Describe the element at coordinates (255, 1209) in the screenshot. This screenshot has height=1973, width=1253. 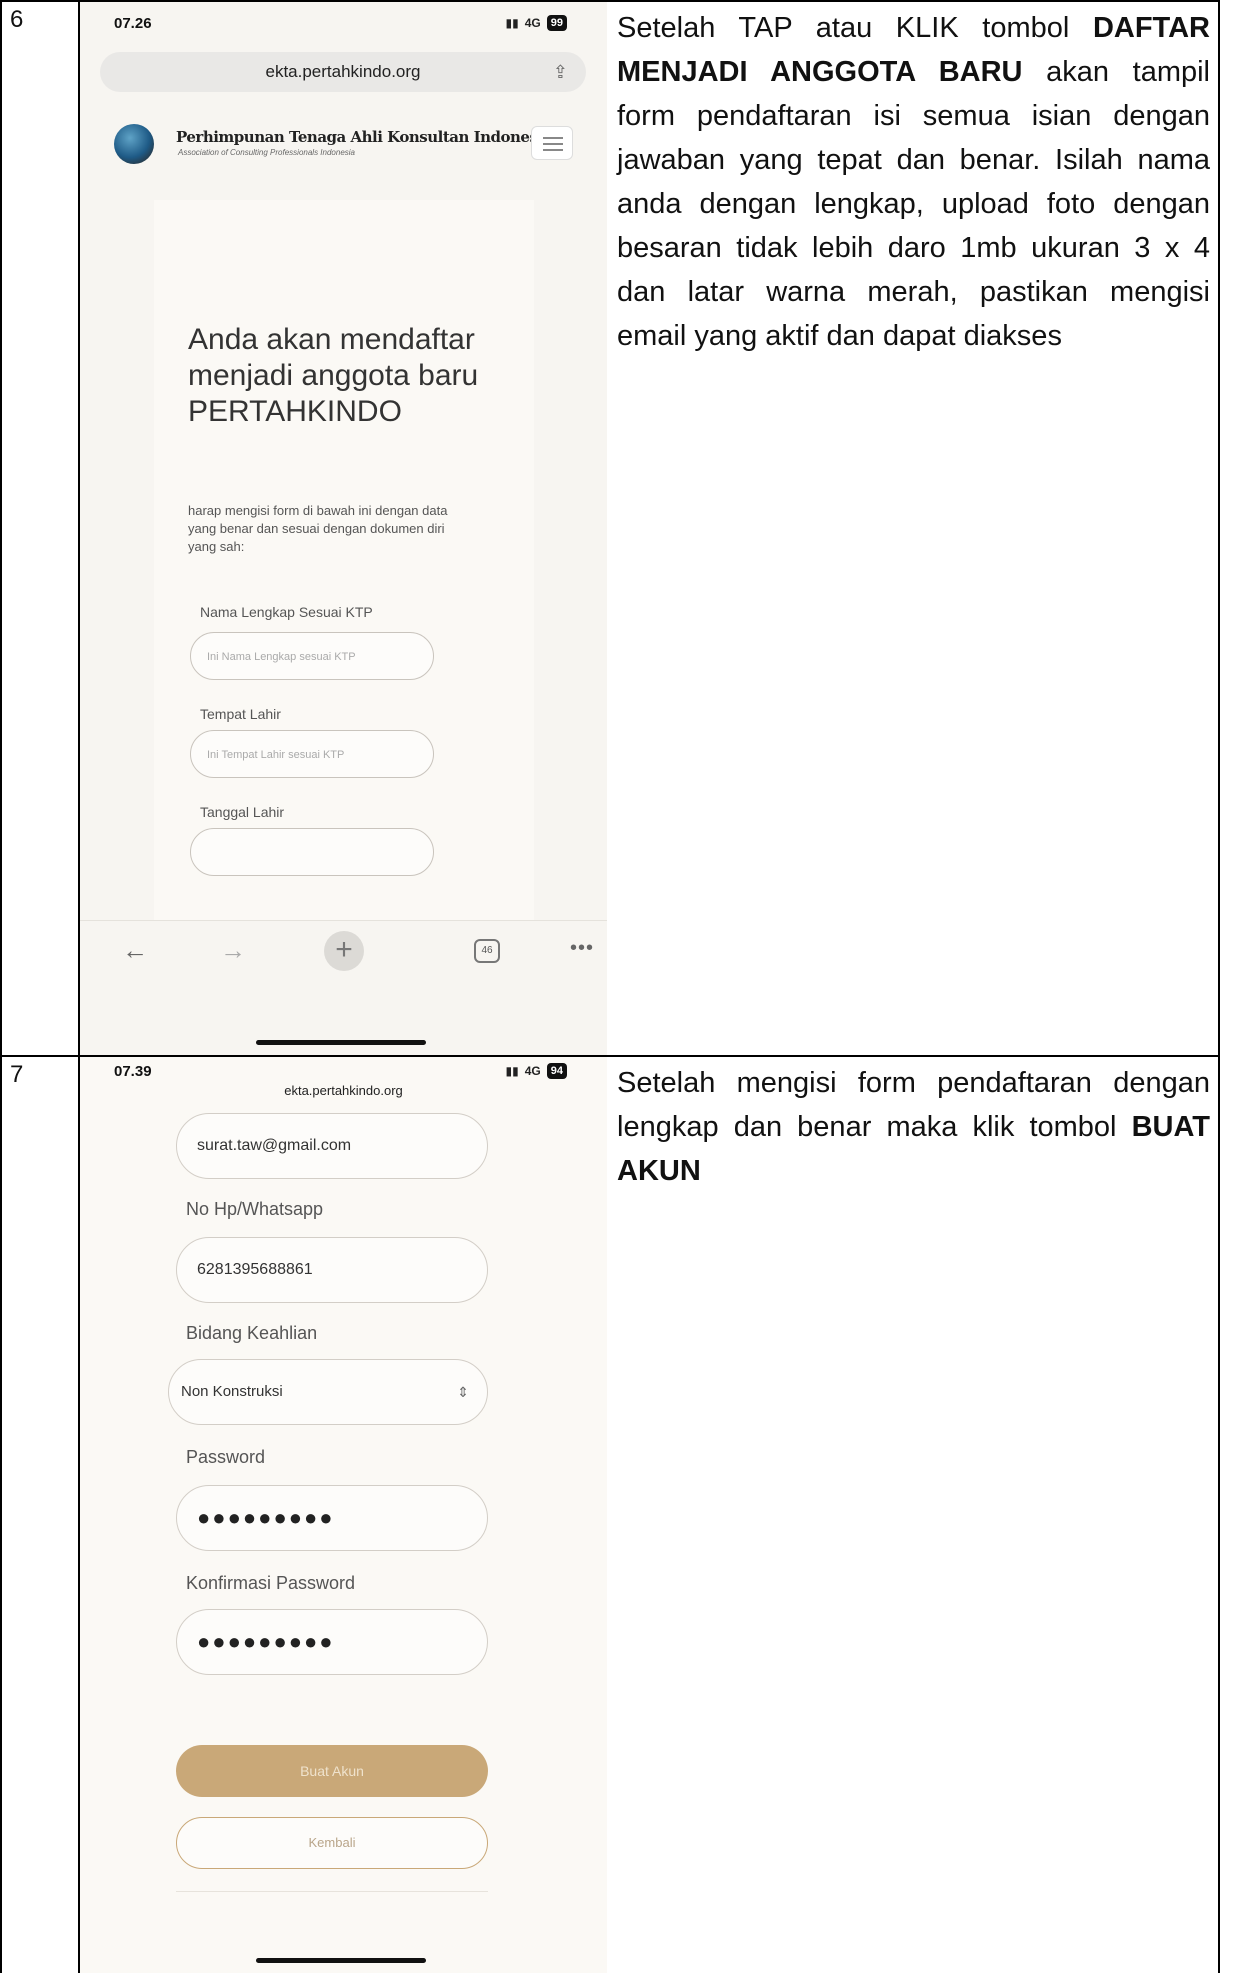
I see `phone-label: No Hp/Whatsapp` at that location.